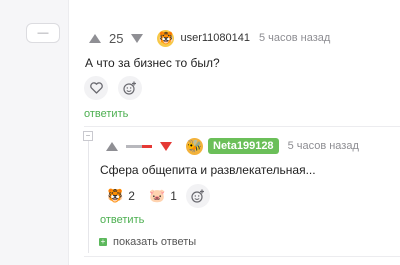 This screenshot has width=400, height=265. I want to click on plus-icon: +, so click(103, 241).